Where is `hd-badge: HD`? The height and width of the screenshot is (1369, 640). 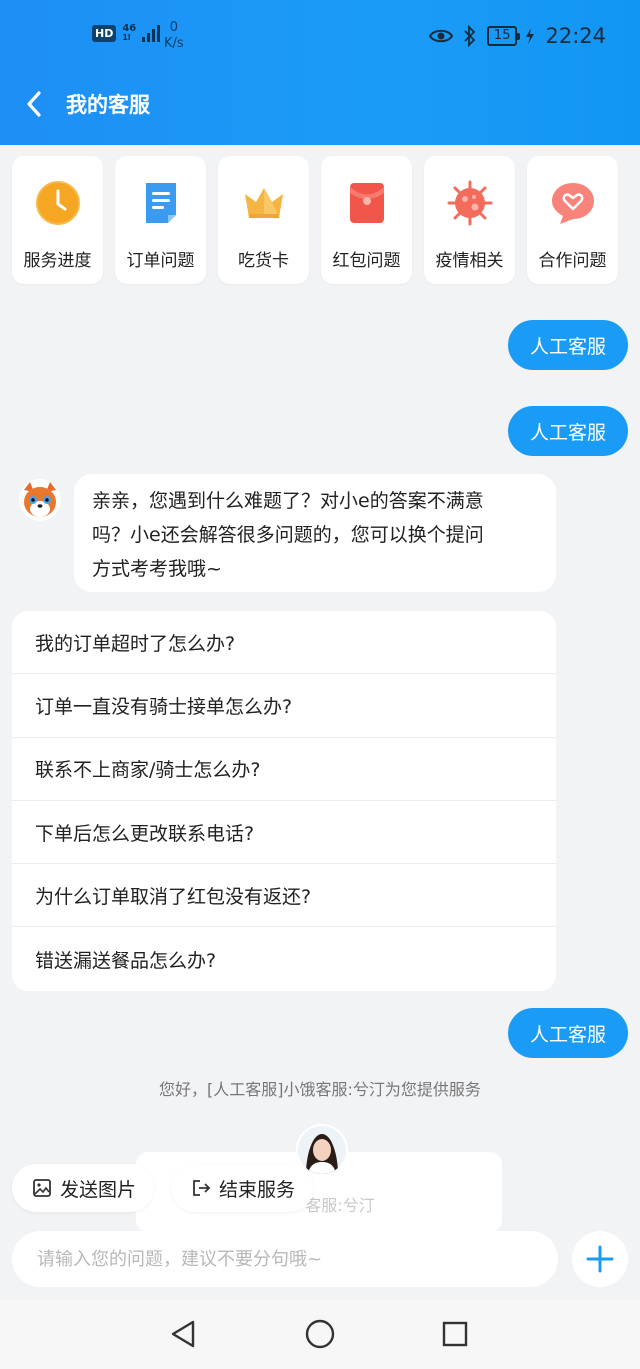
hd-badge: HD is located at coordinates (104, 33).